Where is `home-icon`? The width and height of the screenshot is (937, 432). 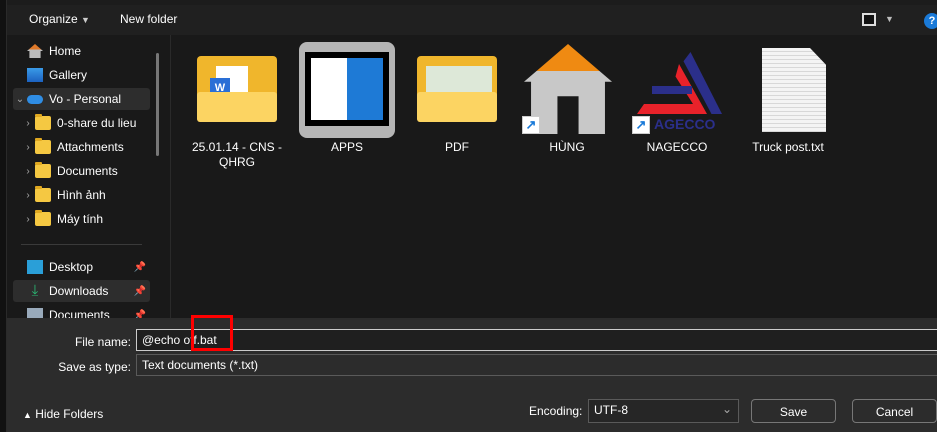
home-icon is located at coordinates (35, 51).